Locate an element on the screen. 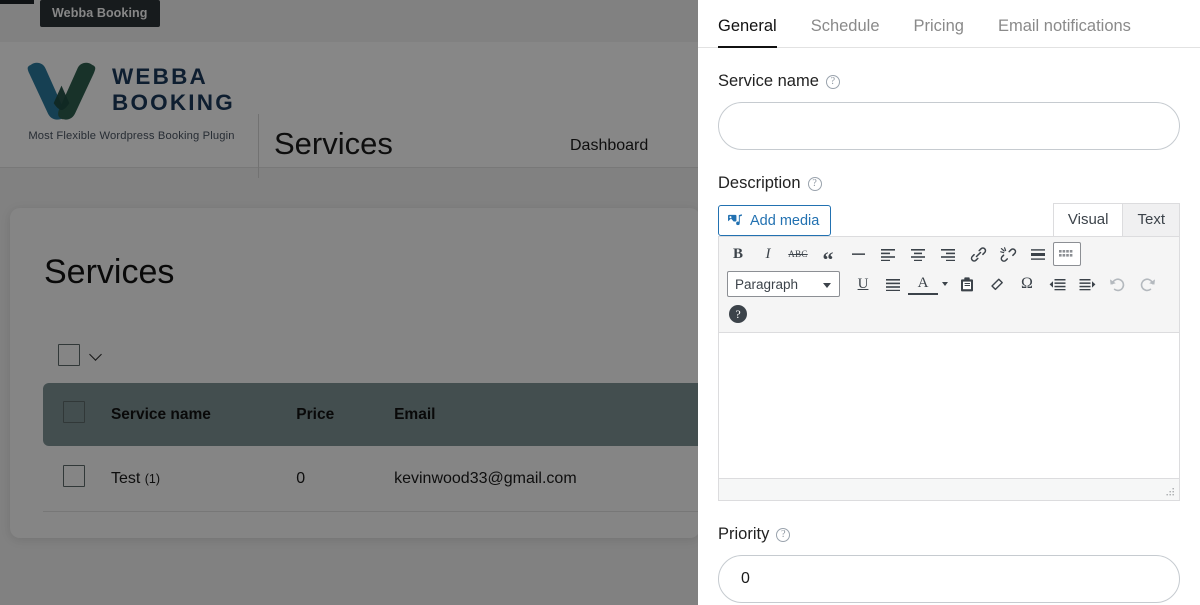 The image size is (1200, 605). horizontal-rule-icon is located at coordinates (858, 254).